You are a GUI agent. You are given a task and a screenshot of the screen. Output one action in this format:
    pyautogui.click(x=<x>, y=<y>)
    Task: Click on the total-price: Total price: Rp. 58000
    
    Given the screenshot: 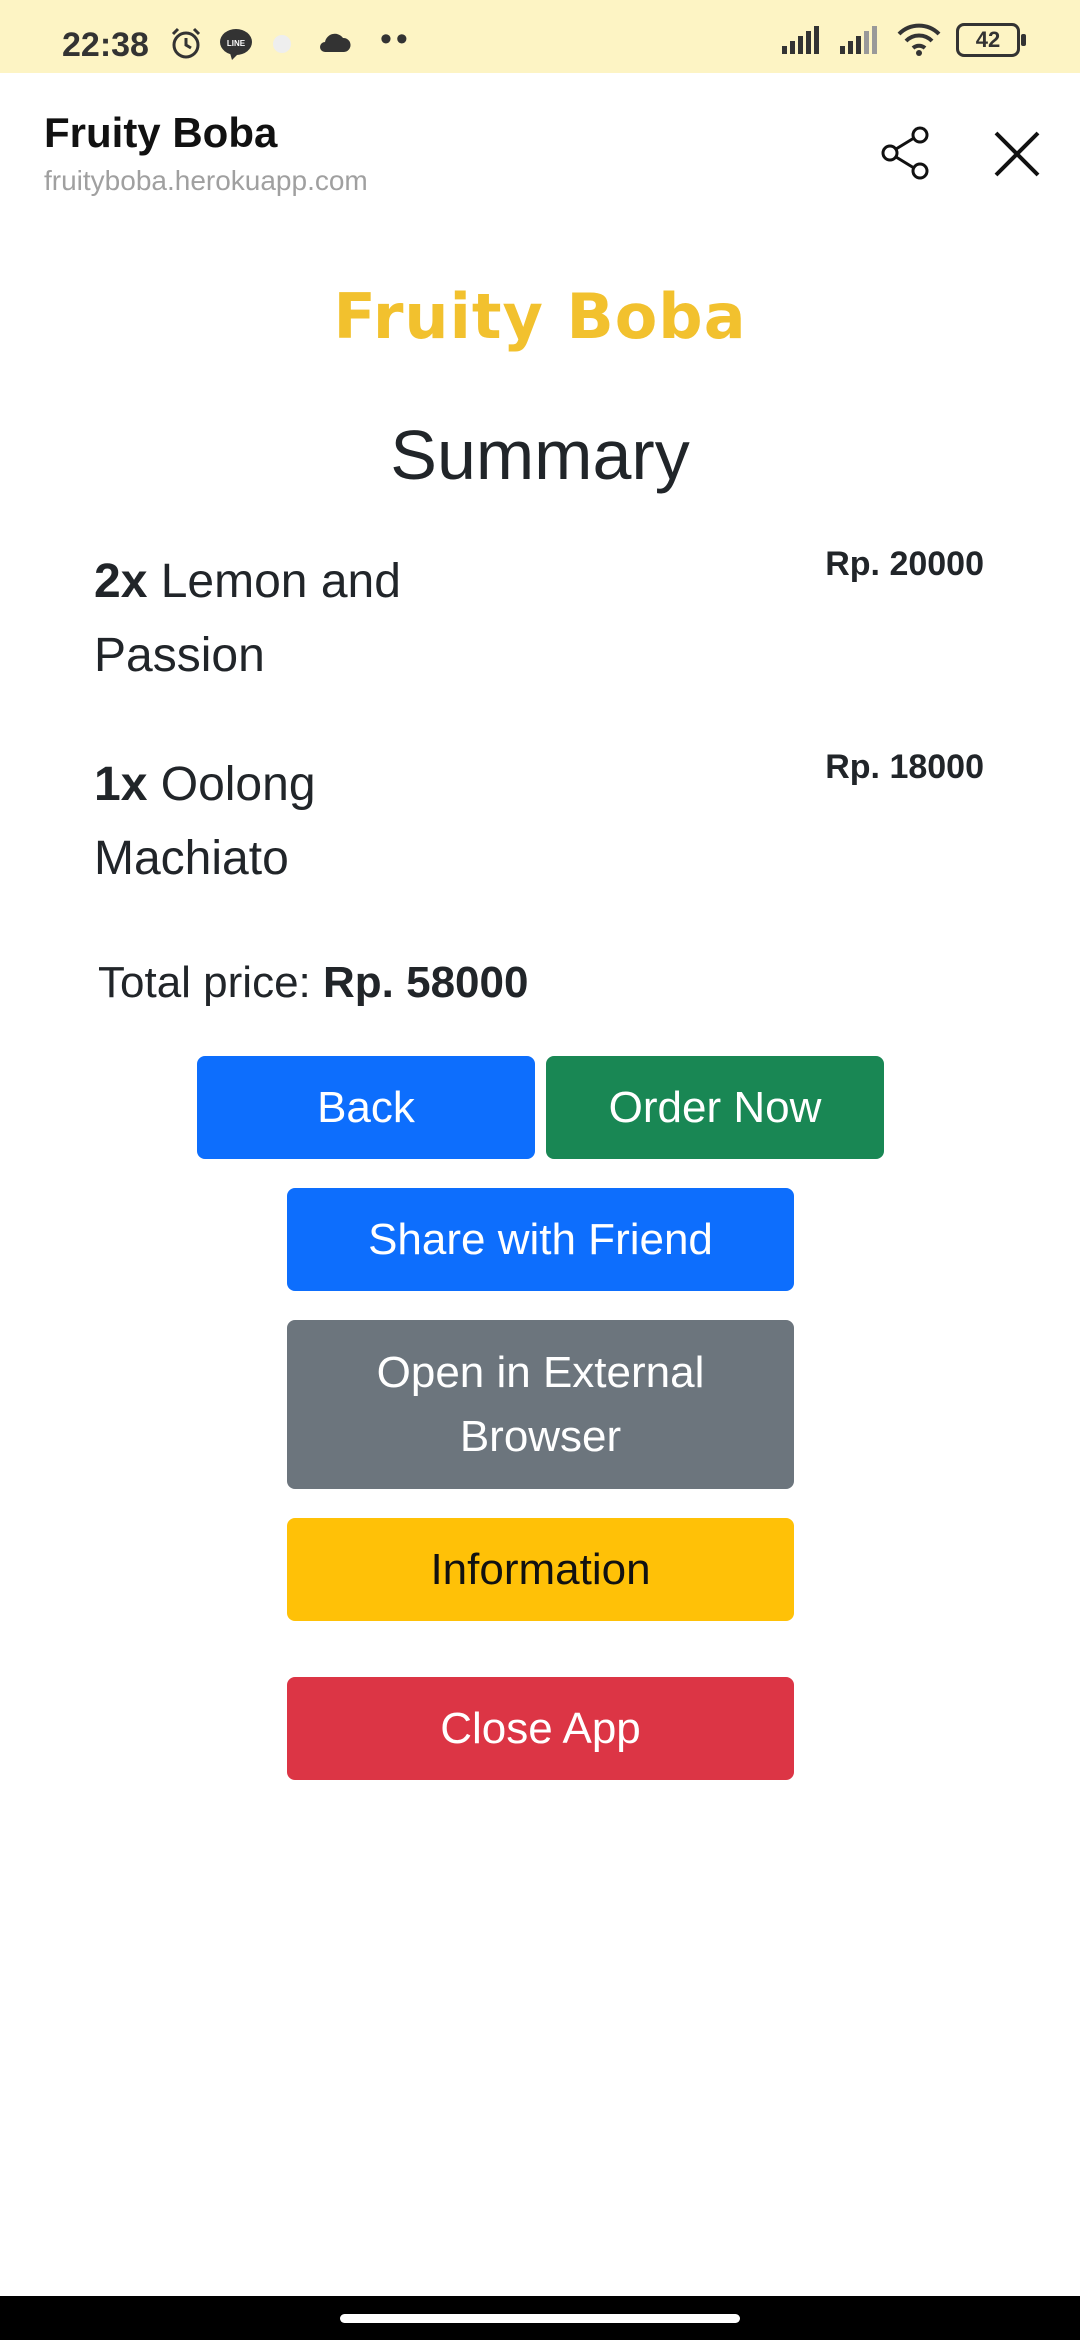 What is the action you would take?
    pyautogui.click(x=313, y=983)
    